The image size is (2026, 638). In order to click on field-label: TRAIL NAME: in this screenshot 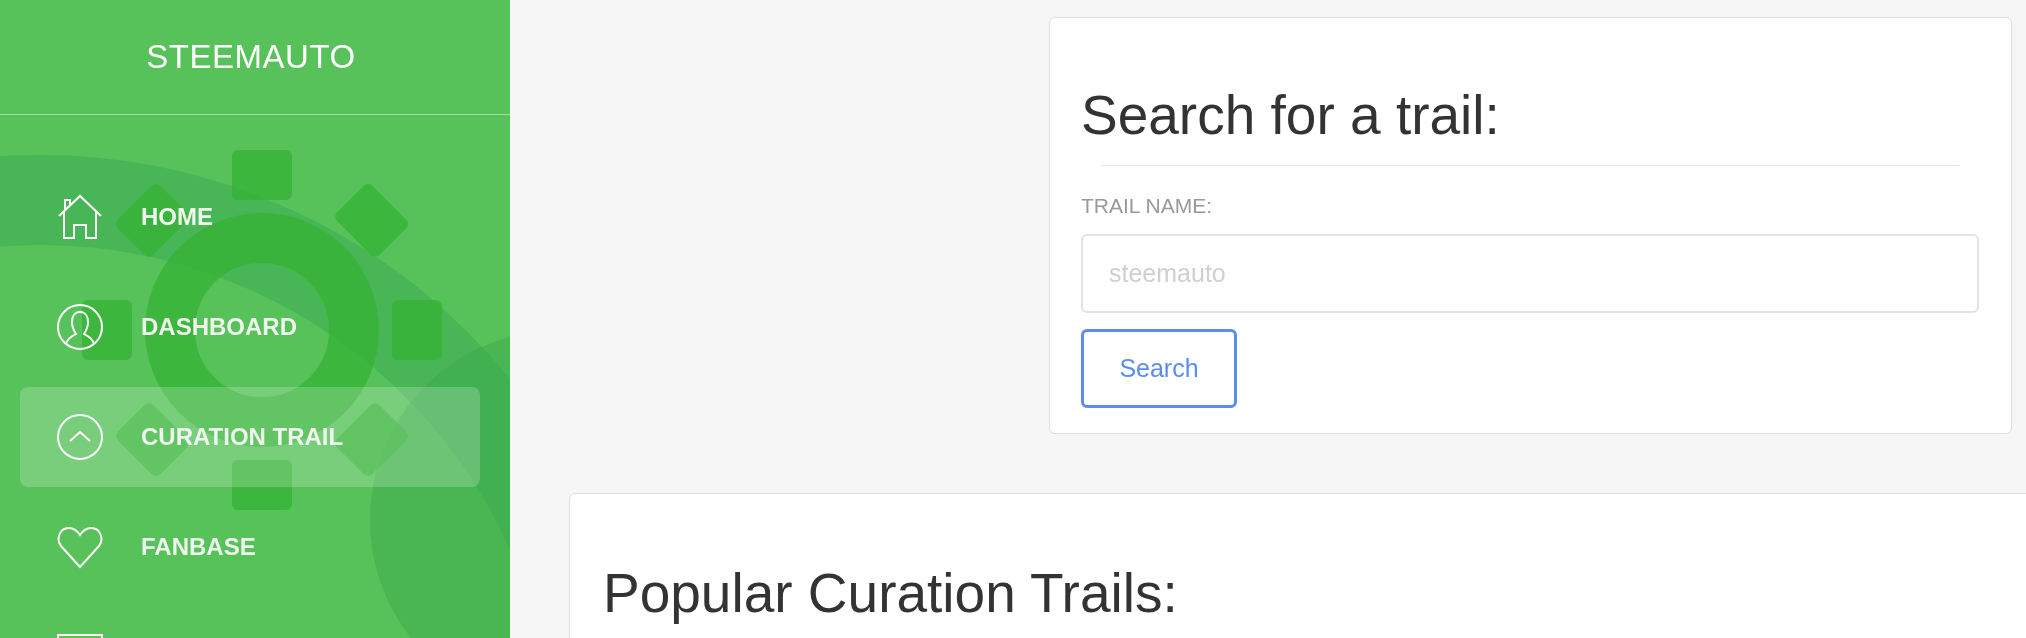, I will do `click(1147, 206)`.